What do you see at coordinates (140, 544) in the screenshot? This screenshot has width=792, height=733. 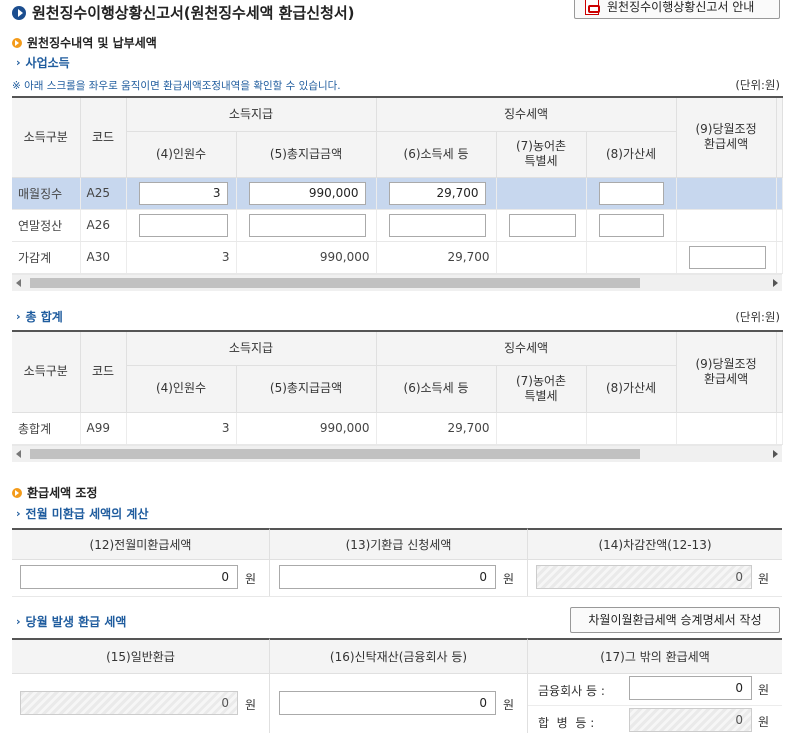 I see `header-col12: (12)전월미환급세액` at bounding box center [140, 544].